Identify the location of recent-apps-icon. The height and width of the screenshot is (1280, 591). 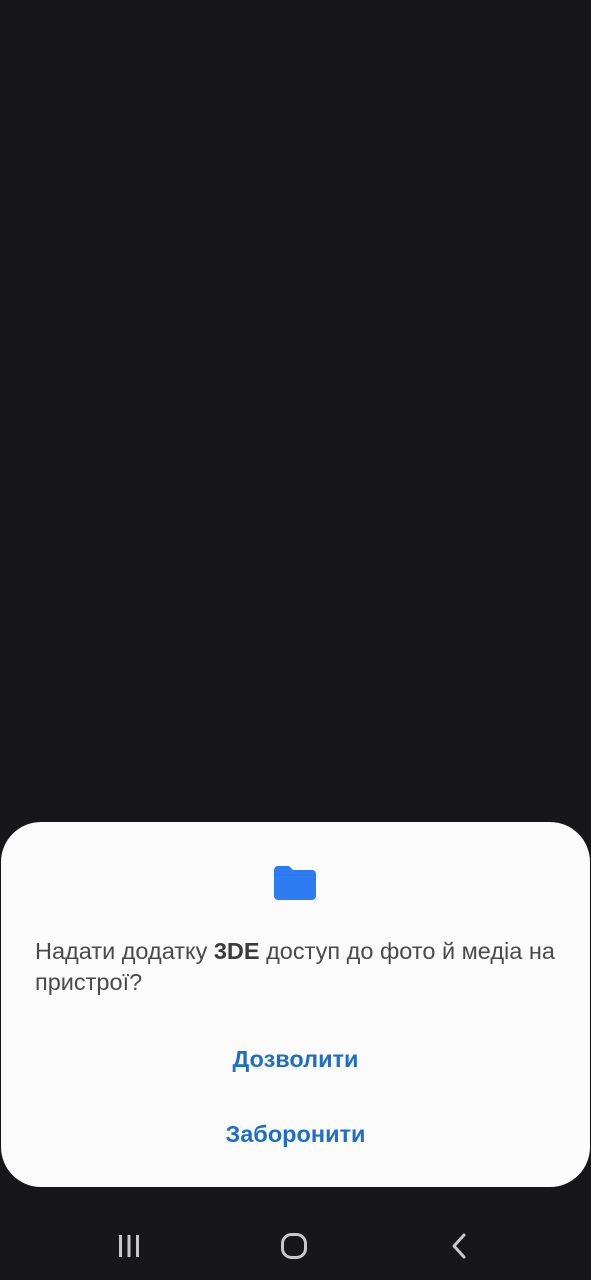
(129, 1246).